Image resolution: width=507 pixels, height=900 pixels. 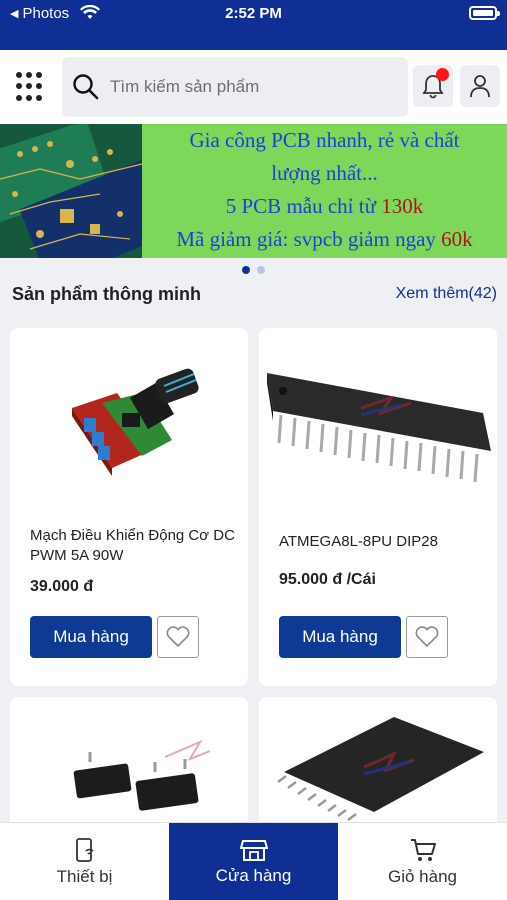 I want to click on product-price: 39.000 đ, so click(x=62, y=586).